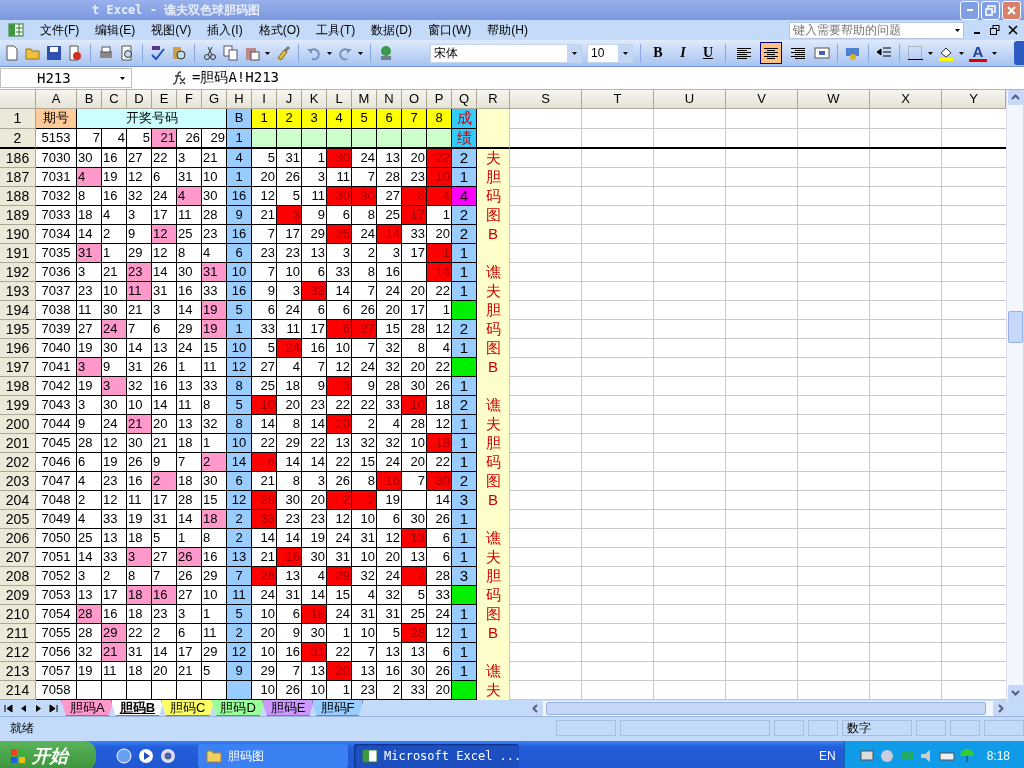 Image resolution: width=1024 pixels, height=768 pixels. Describe the element at coordinates (618, 99) in the screenshot. I see `column-header: T` at that location.